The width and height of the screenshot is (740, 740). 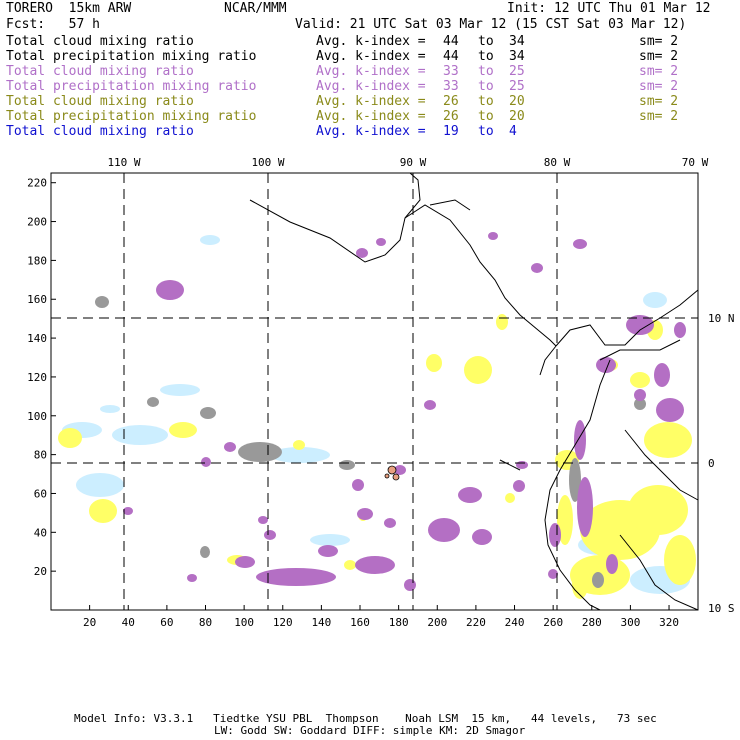 What do you see at coordinates (205, 622) in the screenshot?
I see `x-tick-label: 80` at bounding box center [205, 622].